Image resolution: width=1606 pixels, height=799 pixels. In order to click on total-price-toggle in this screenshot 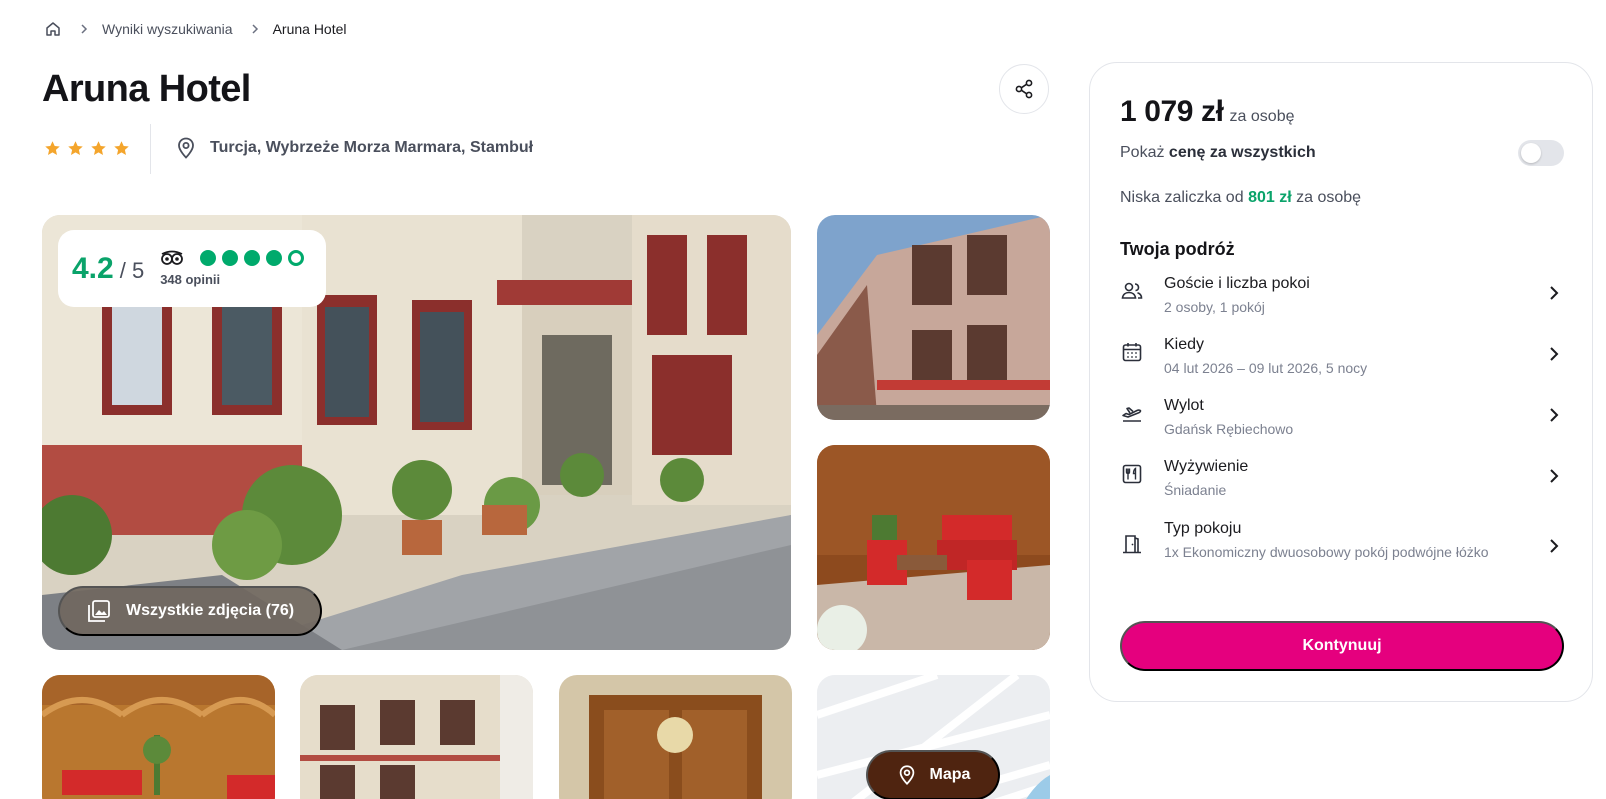, I will do `click(1541, 153)`.